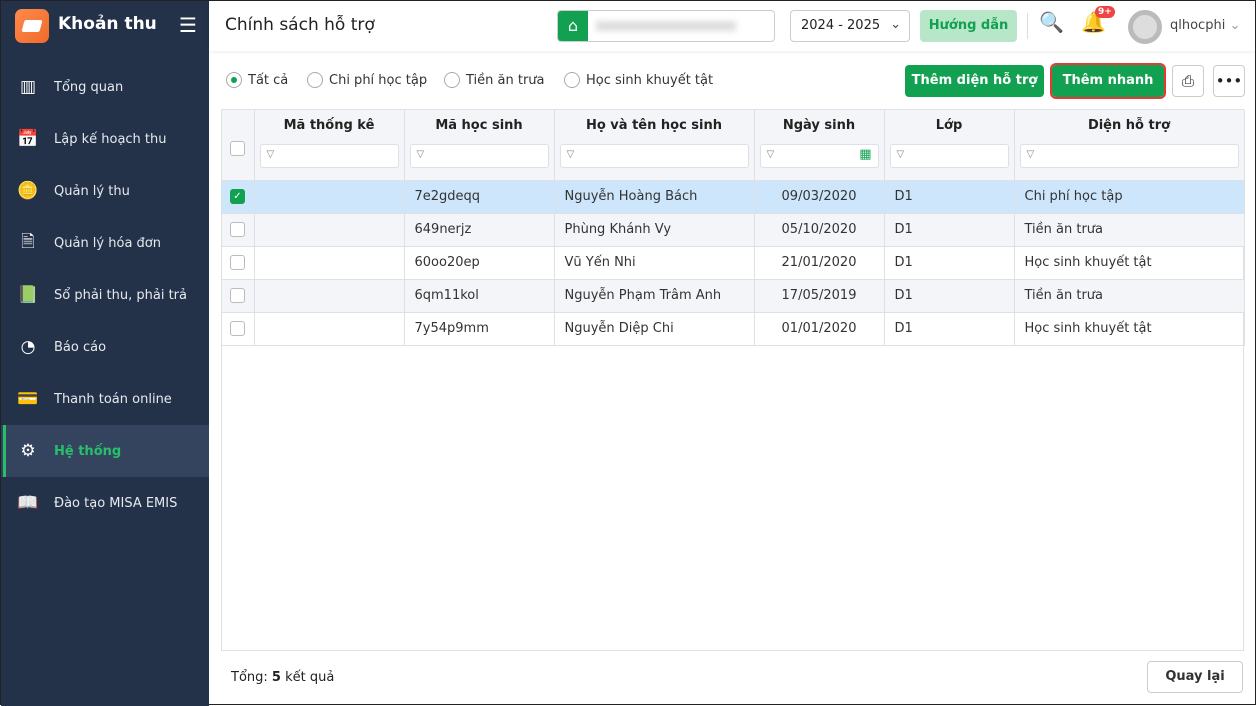 The height and width of the screenshot is (706, 1256). Describe the element at coordinates (367, 80) in the screenshot. I see `filter-study-cost: Chi phí học tập` at that location.